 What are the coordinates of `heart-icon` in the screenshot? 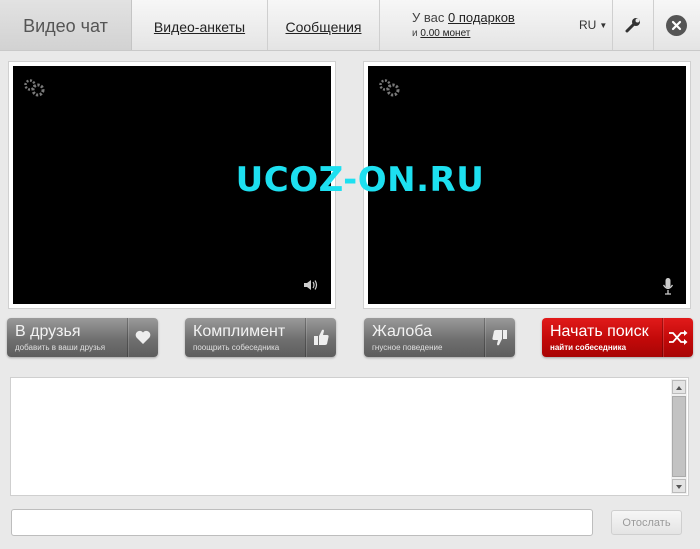 It's located at (142, 337).